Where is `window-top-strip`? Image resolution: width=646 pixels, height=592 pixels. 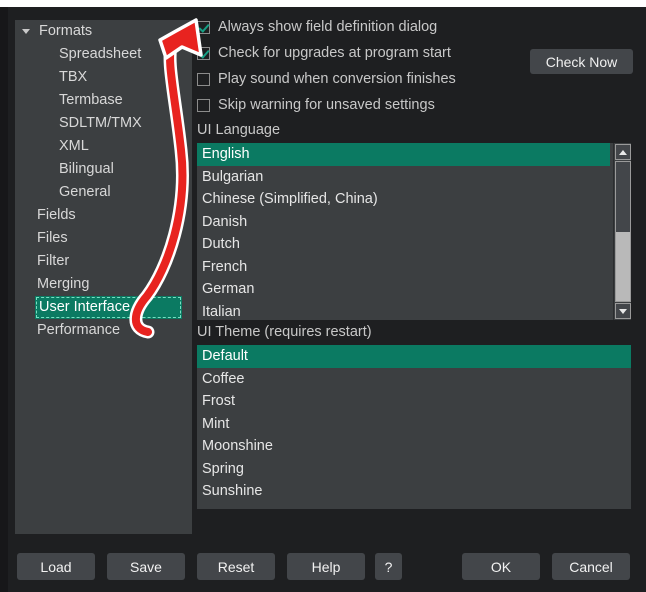 window-top-strip is located at coordinates (323, 3).